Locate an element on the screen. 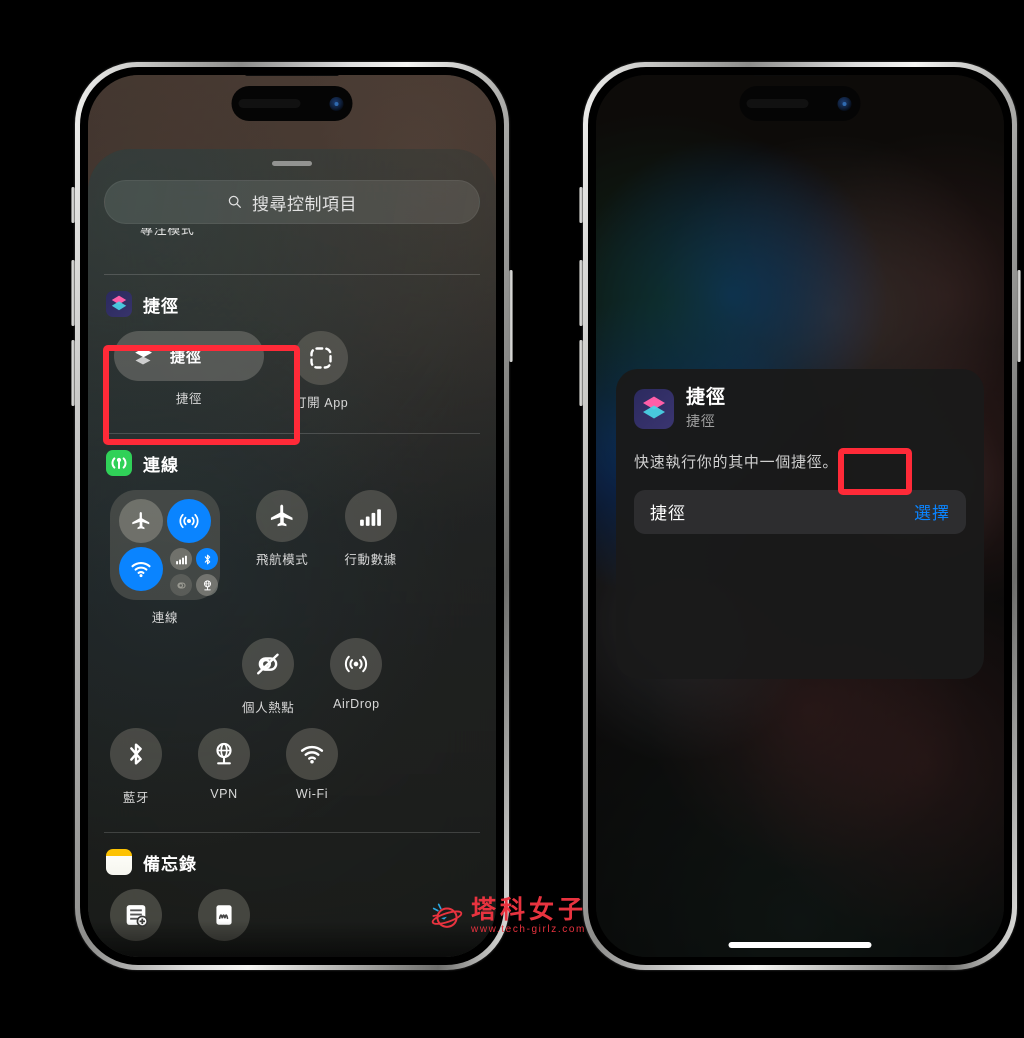  tile-airplane-mode: 飛航模式 is located at coordinates (282, 529).